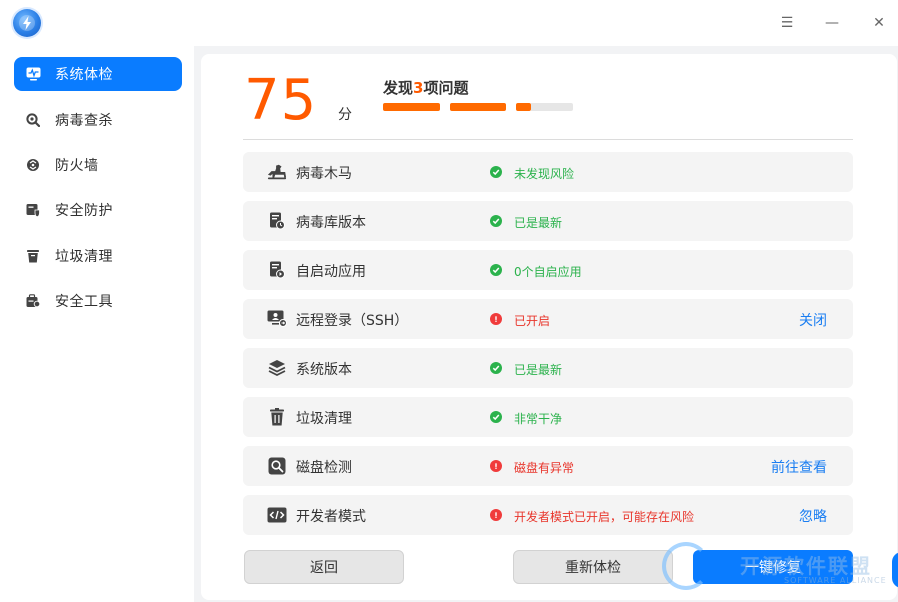  What do you see at coordinates (33, 165) in the screenshot?
I see `firewall-icon` at bounding box center [33, 165].